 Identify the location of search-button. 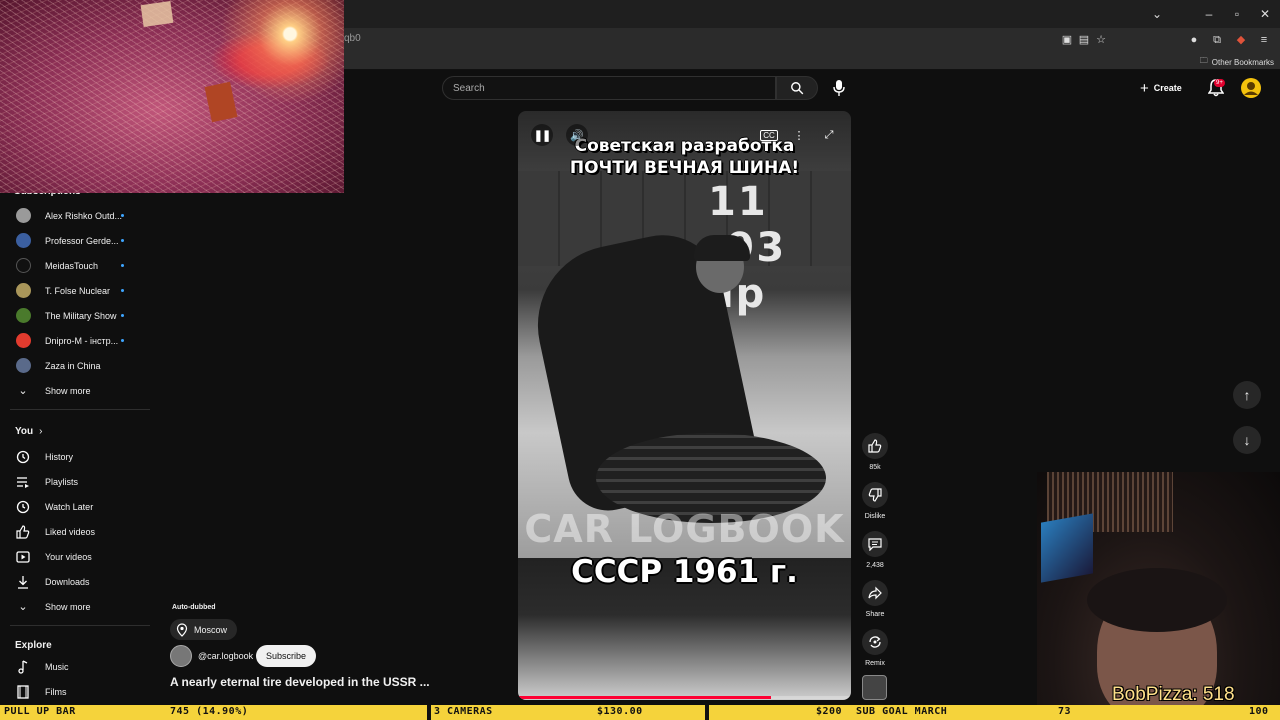
(797, 88).